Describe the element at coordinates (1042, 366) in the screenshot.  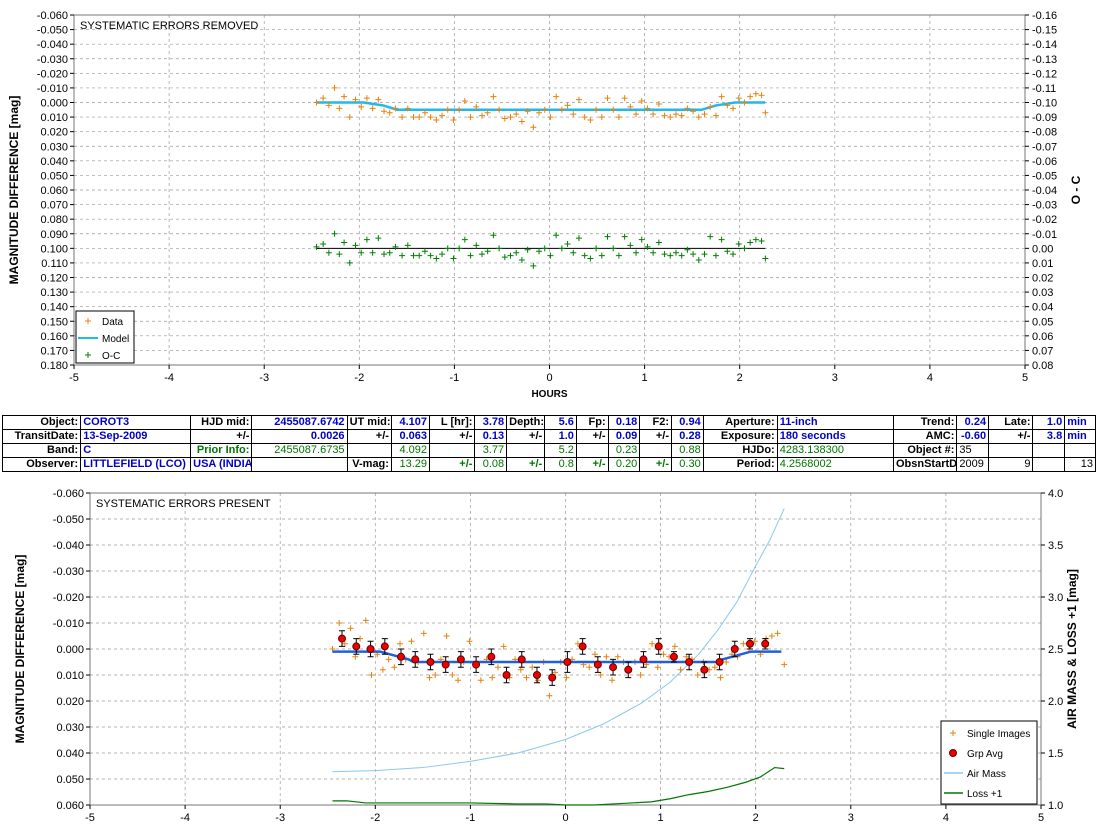
I see `y2-tick-label: 0.08` at that location.